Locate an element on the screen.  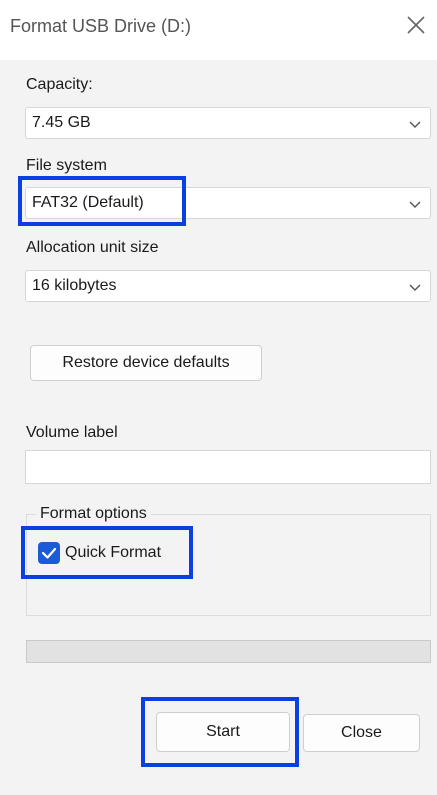
quick-format-checkbox is located at coordinates (49, 553).